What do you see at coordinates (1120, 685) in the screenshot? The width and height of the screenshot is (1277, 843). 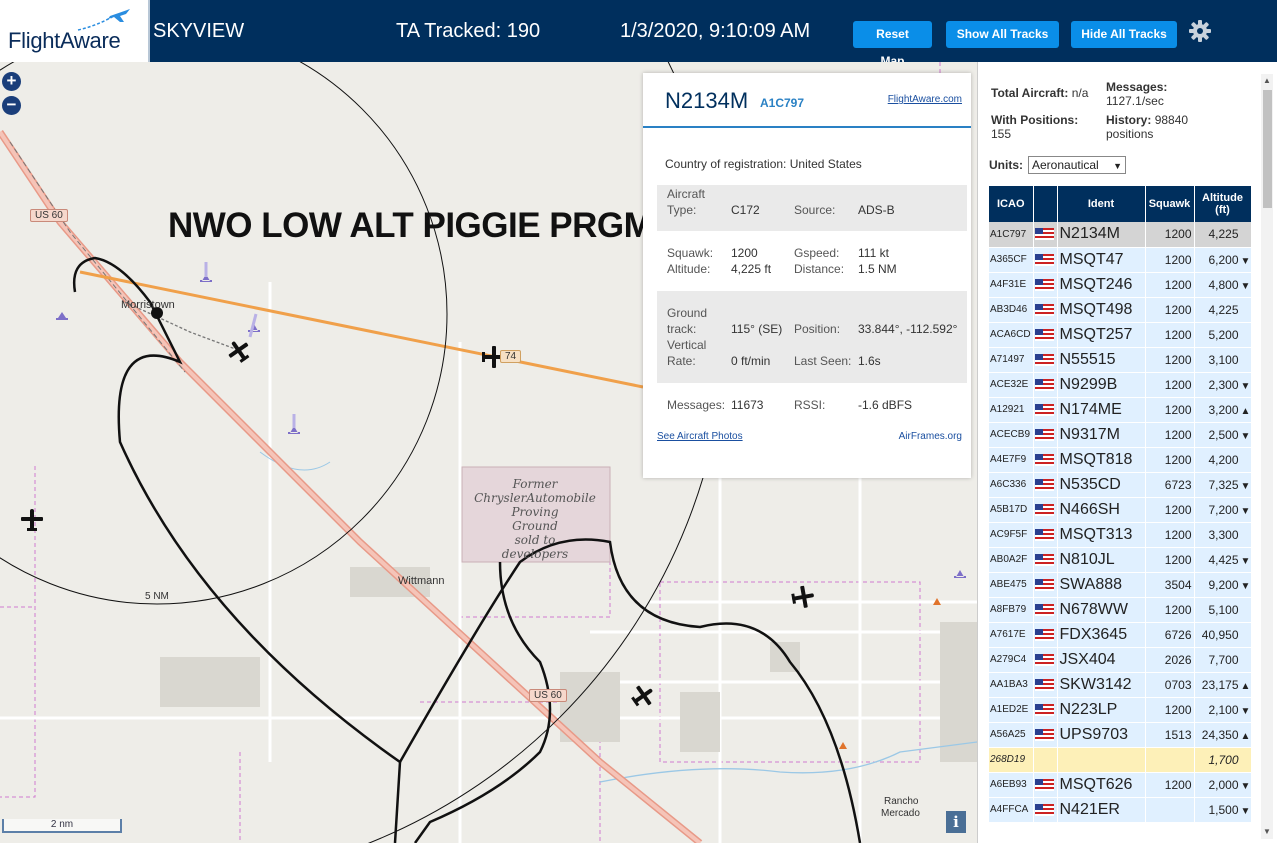 I see `table-row: AA1BA3 SKW3142 0703 23,175 ▲` at bounding box center [1120, 685].